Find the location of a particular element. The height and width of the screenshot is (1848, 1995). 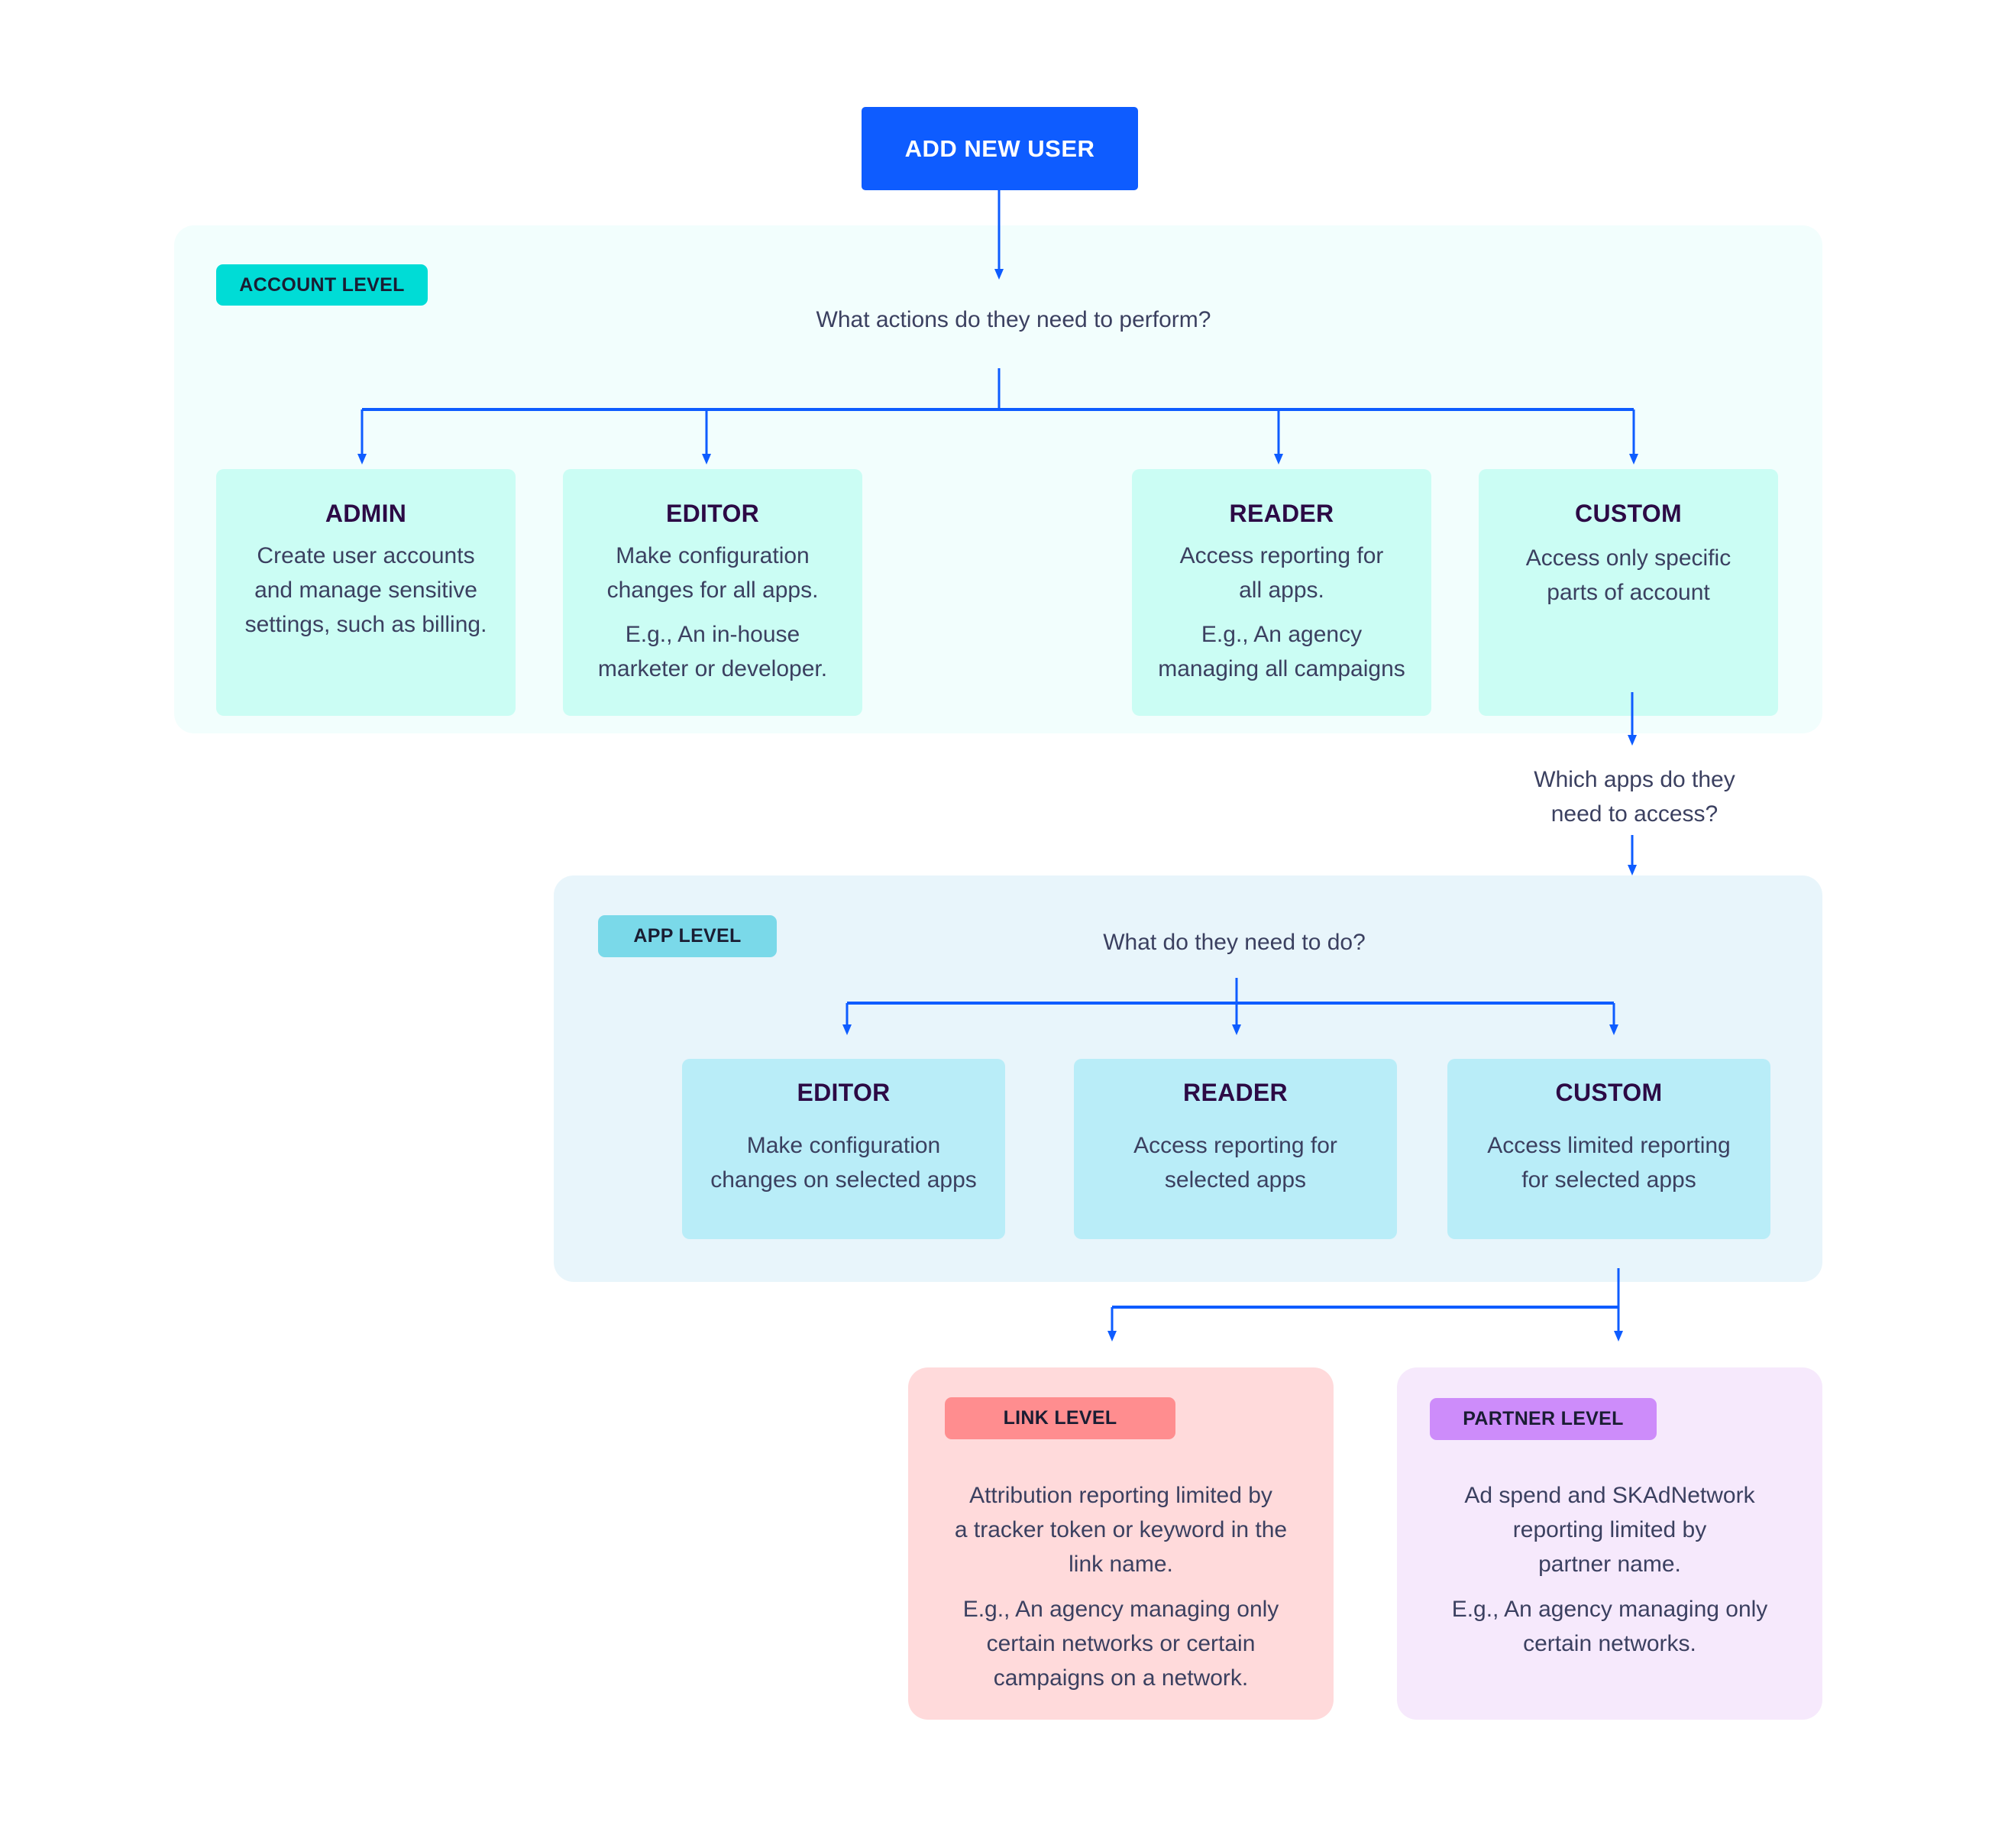

partner-level-tag: PARTNER LEVEL is located at coordinates (1543, 1419).